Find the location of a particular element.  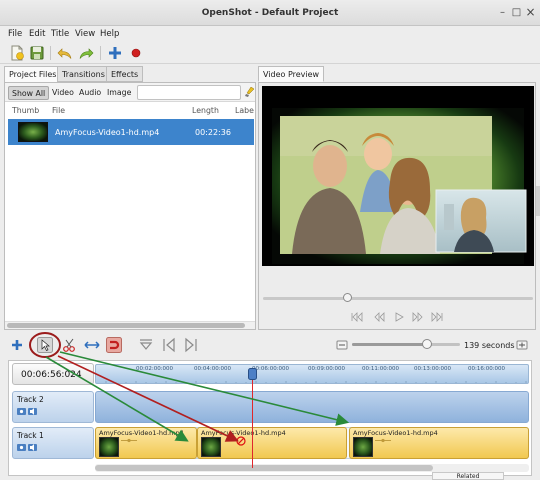

ruler-label: 00:13:00:000 is located at coordinates (433, 369).